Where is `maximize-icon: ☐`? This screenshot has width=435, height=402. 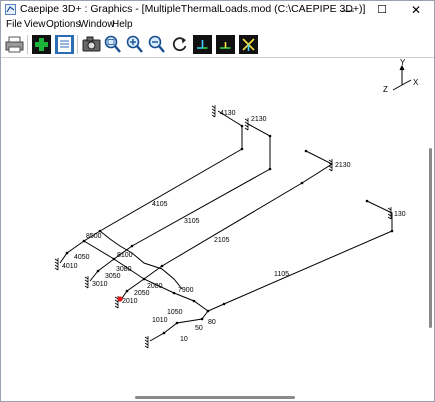 maximize-icon: ☐ is located at coordinates (382, 10).